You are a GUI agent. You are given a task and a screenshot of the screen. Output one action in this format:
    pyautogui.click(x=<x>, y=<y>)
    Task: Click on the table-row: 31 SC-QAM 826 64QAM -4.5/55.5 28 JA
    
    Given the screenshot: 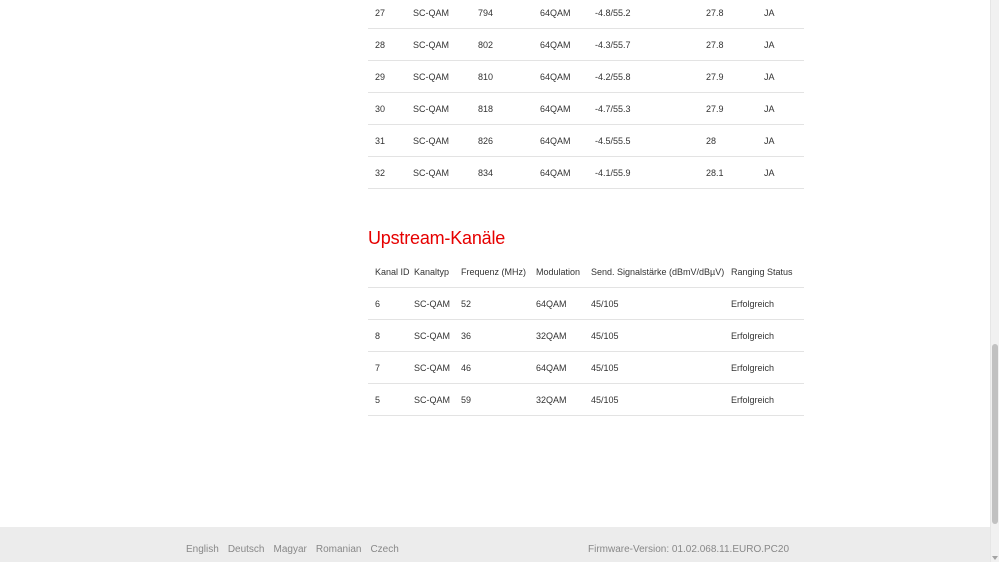 What is the action you would take?
    pyautogui.click(x=586, y=140)
    